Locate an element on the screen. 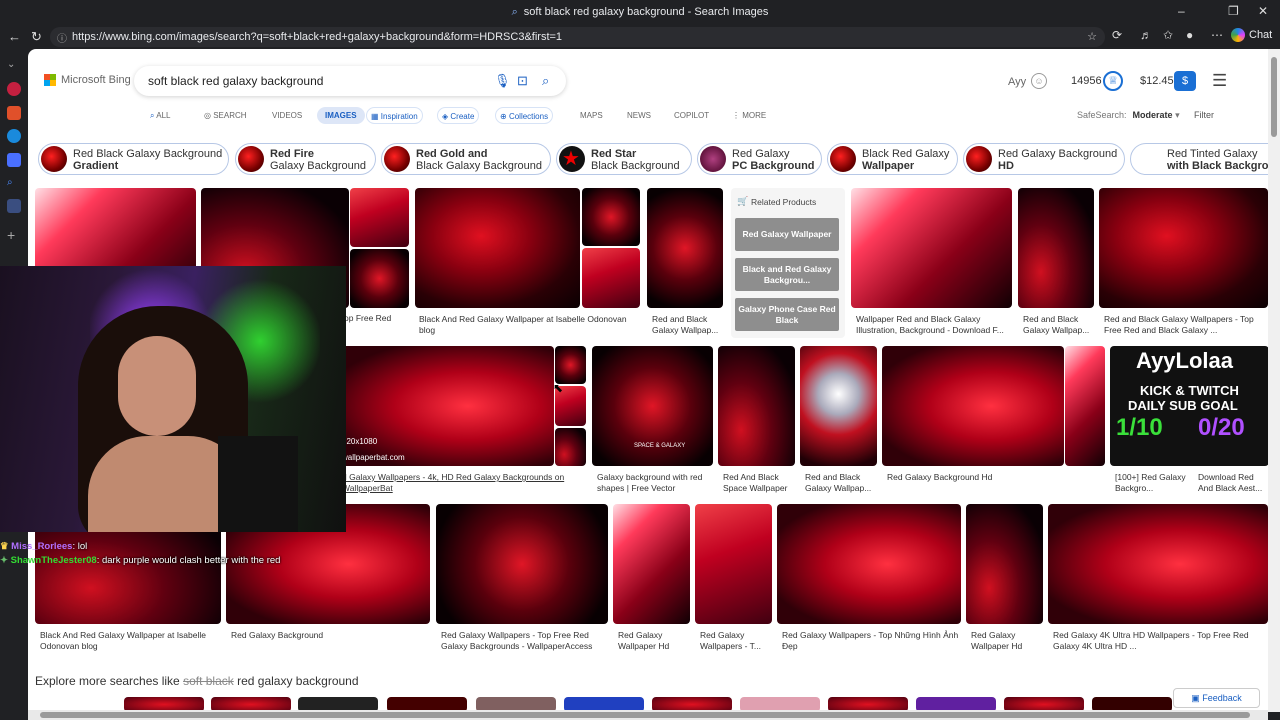 The width and height of the screenshot is (1280, 720). sidebar-edge-icon is located at coordinates (14, 136).